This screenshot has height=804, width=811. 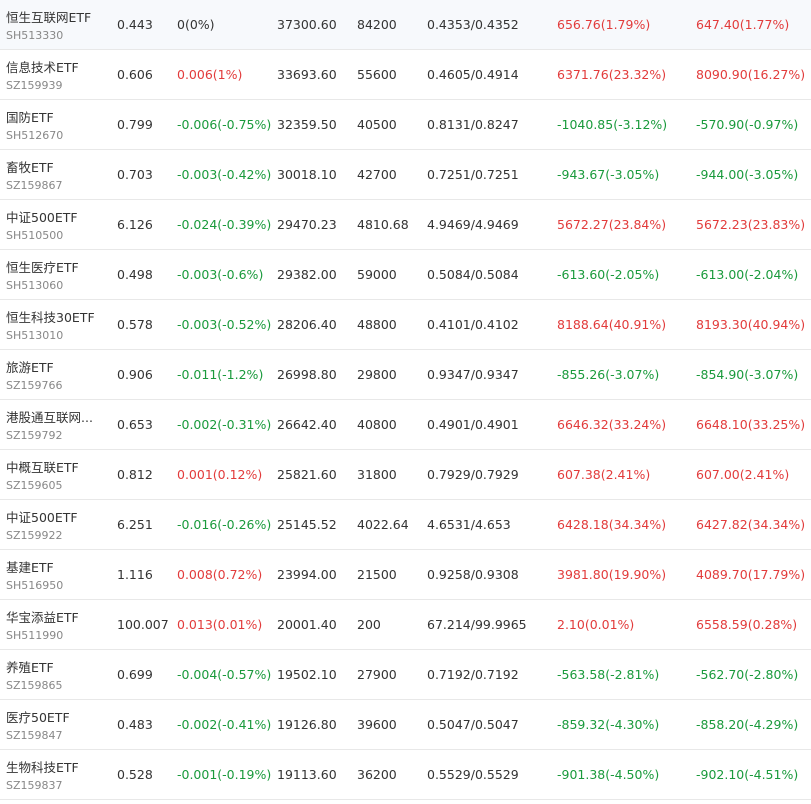 I want to click on volume: 4810.68, so click(x=383, y=224).